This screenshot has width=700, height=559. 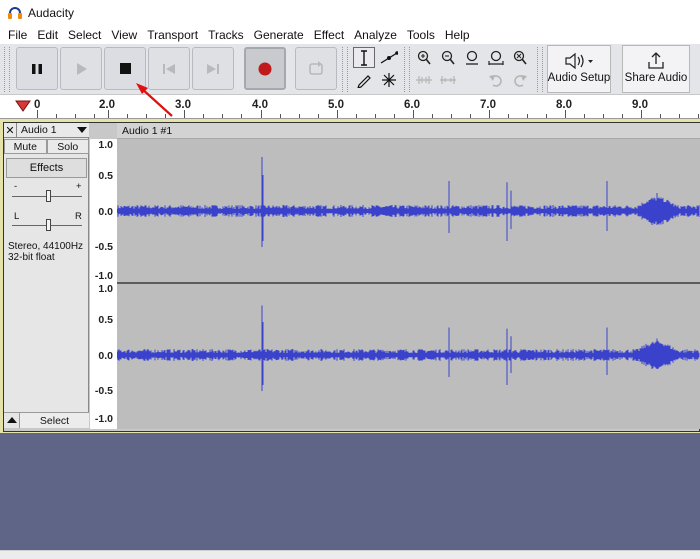 What do you see at coordinates (25, 146) in the screenshot?
I see `mute-button: Mute` at bounding box center [25, 146].